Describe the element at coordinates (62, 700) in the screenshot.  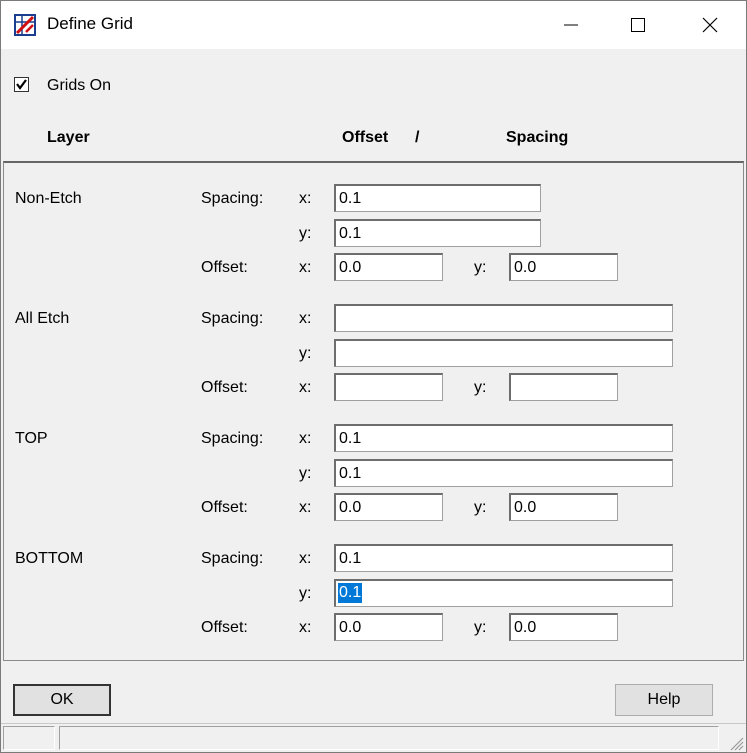
I see `ok-button: OK` at that location.